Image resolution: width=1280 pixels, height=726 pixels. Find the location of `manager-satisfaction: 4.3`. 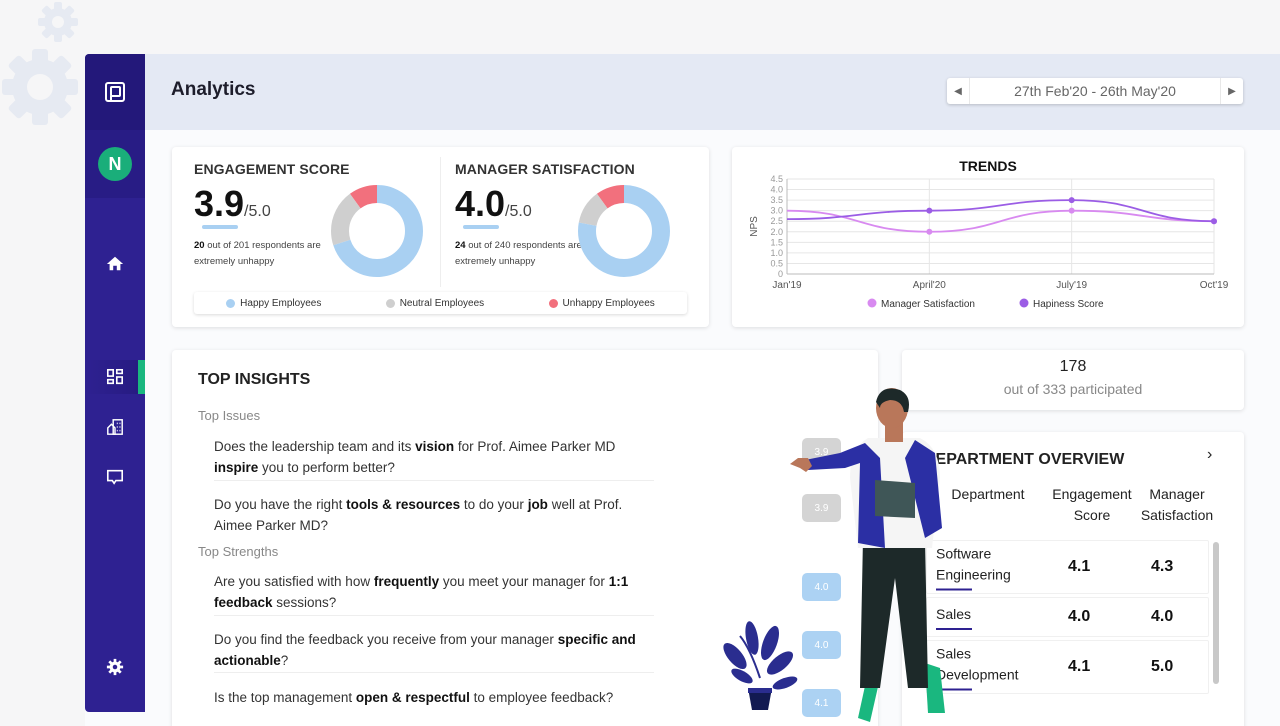

manager-satisfaction: 4.3 is located at coordinates (1162, 566).